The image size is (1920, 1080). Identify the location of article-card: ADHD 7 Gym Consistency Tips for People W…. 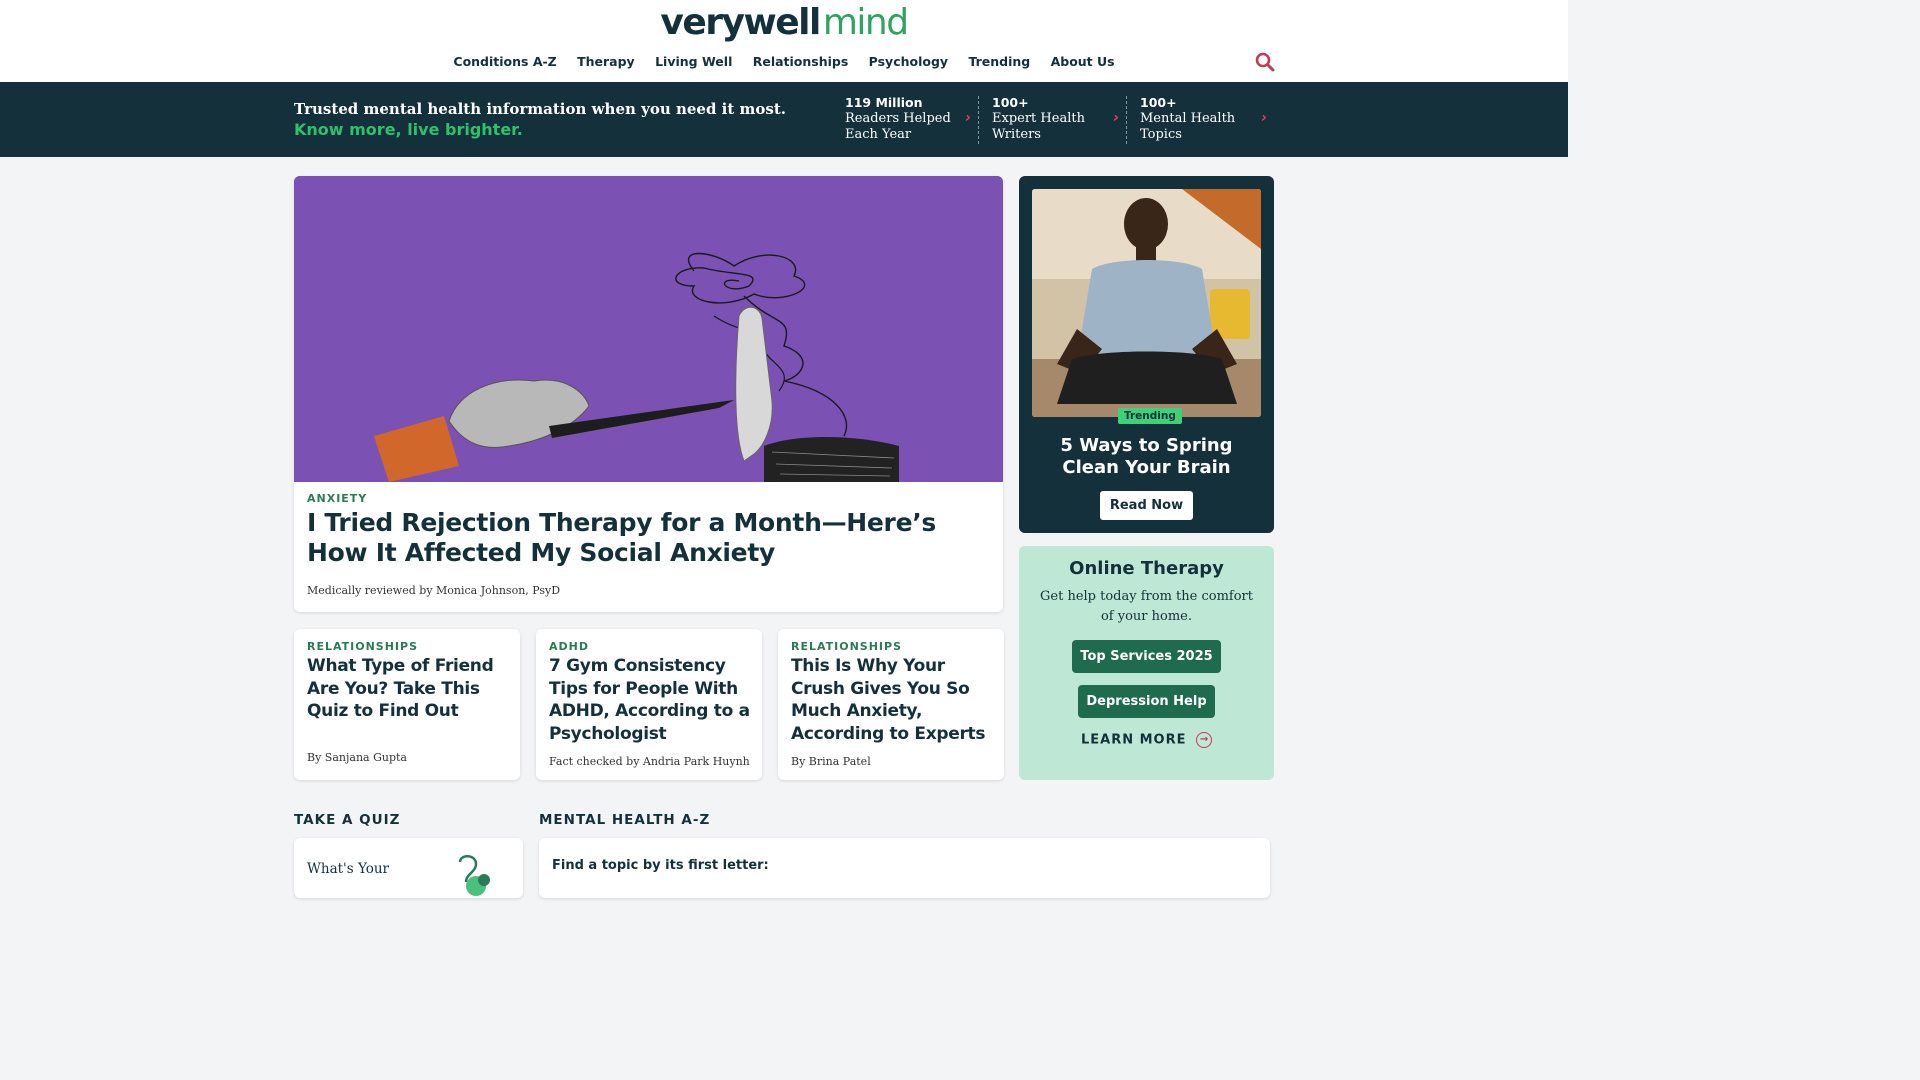
(649, 704).